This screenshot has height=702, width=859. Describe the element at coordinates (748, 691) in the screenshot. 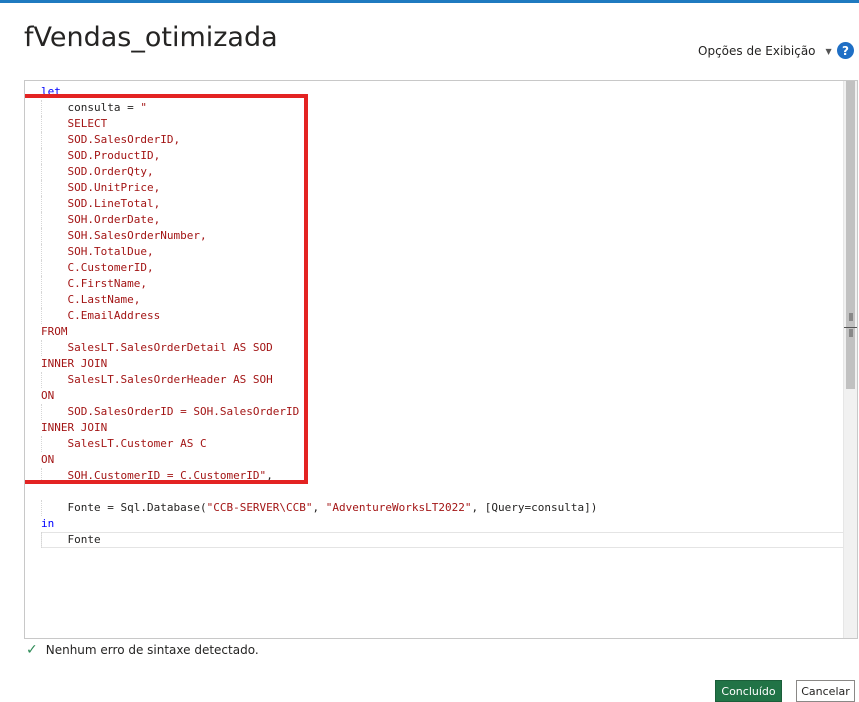

I see `done-button: Concluído` at that location.